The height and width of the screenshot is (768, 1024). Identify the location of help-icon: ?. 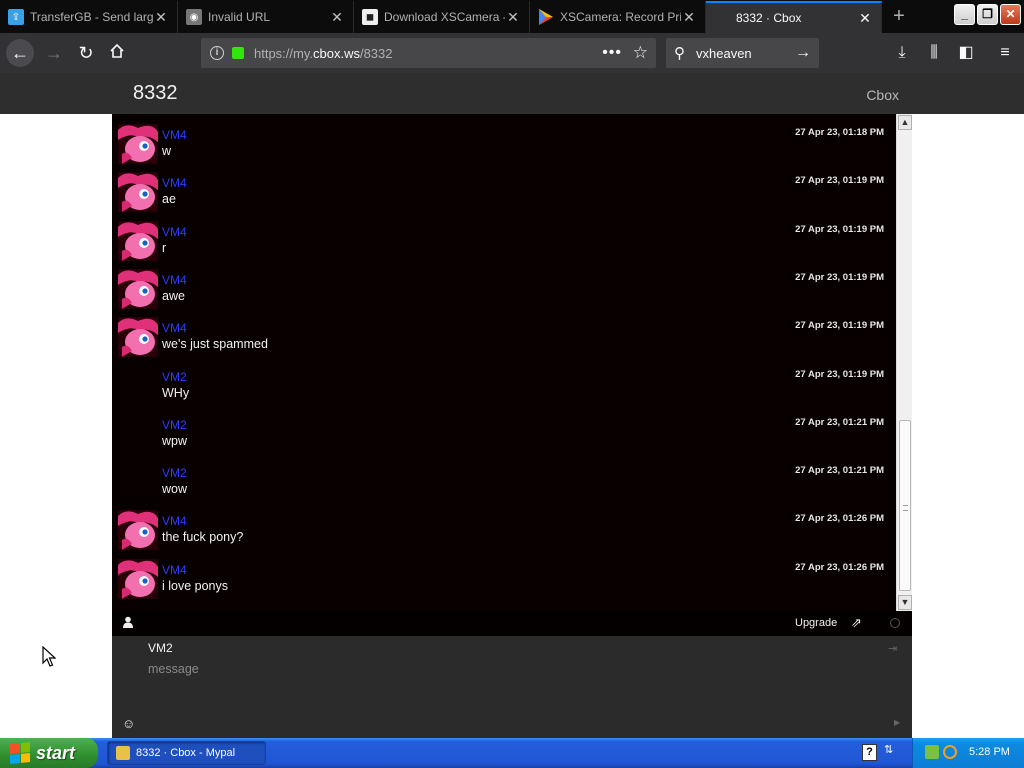
(869, 752).